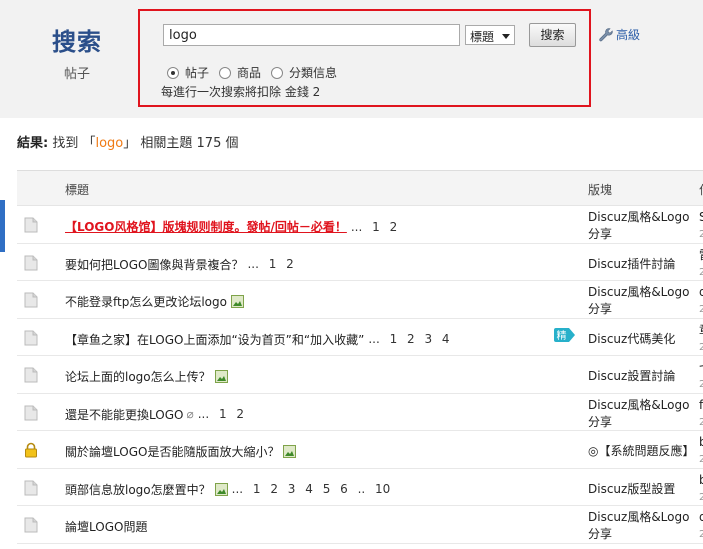 The height and width of the screenshot is (549, 703). I want to click on scope-option-products: 商品, so click(240, 72).